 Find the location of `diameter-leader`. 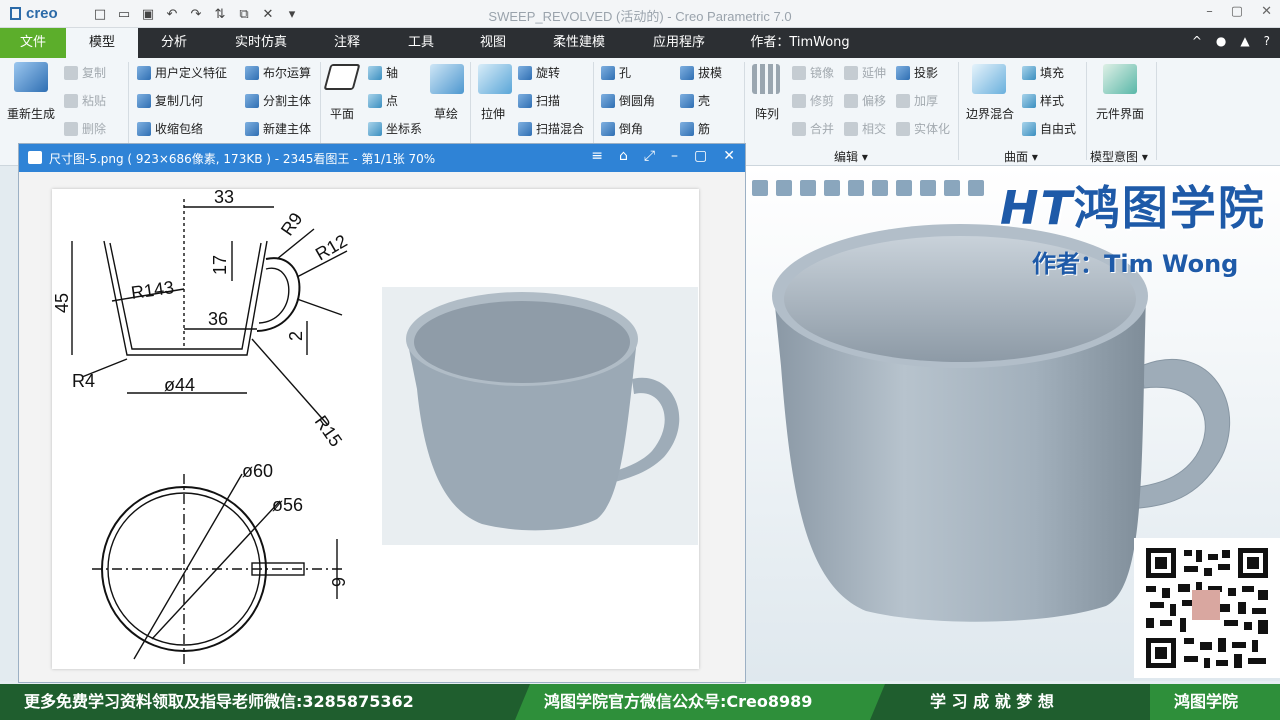

diameter-leader is located at coordinates (216, 570).